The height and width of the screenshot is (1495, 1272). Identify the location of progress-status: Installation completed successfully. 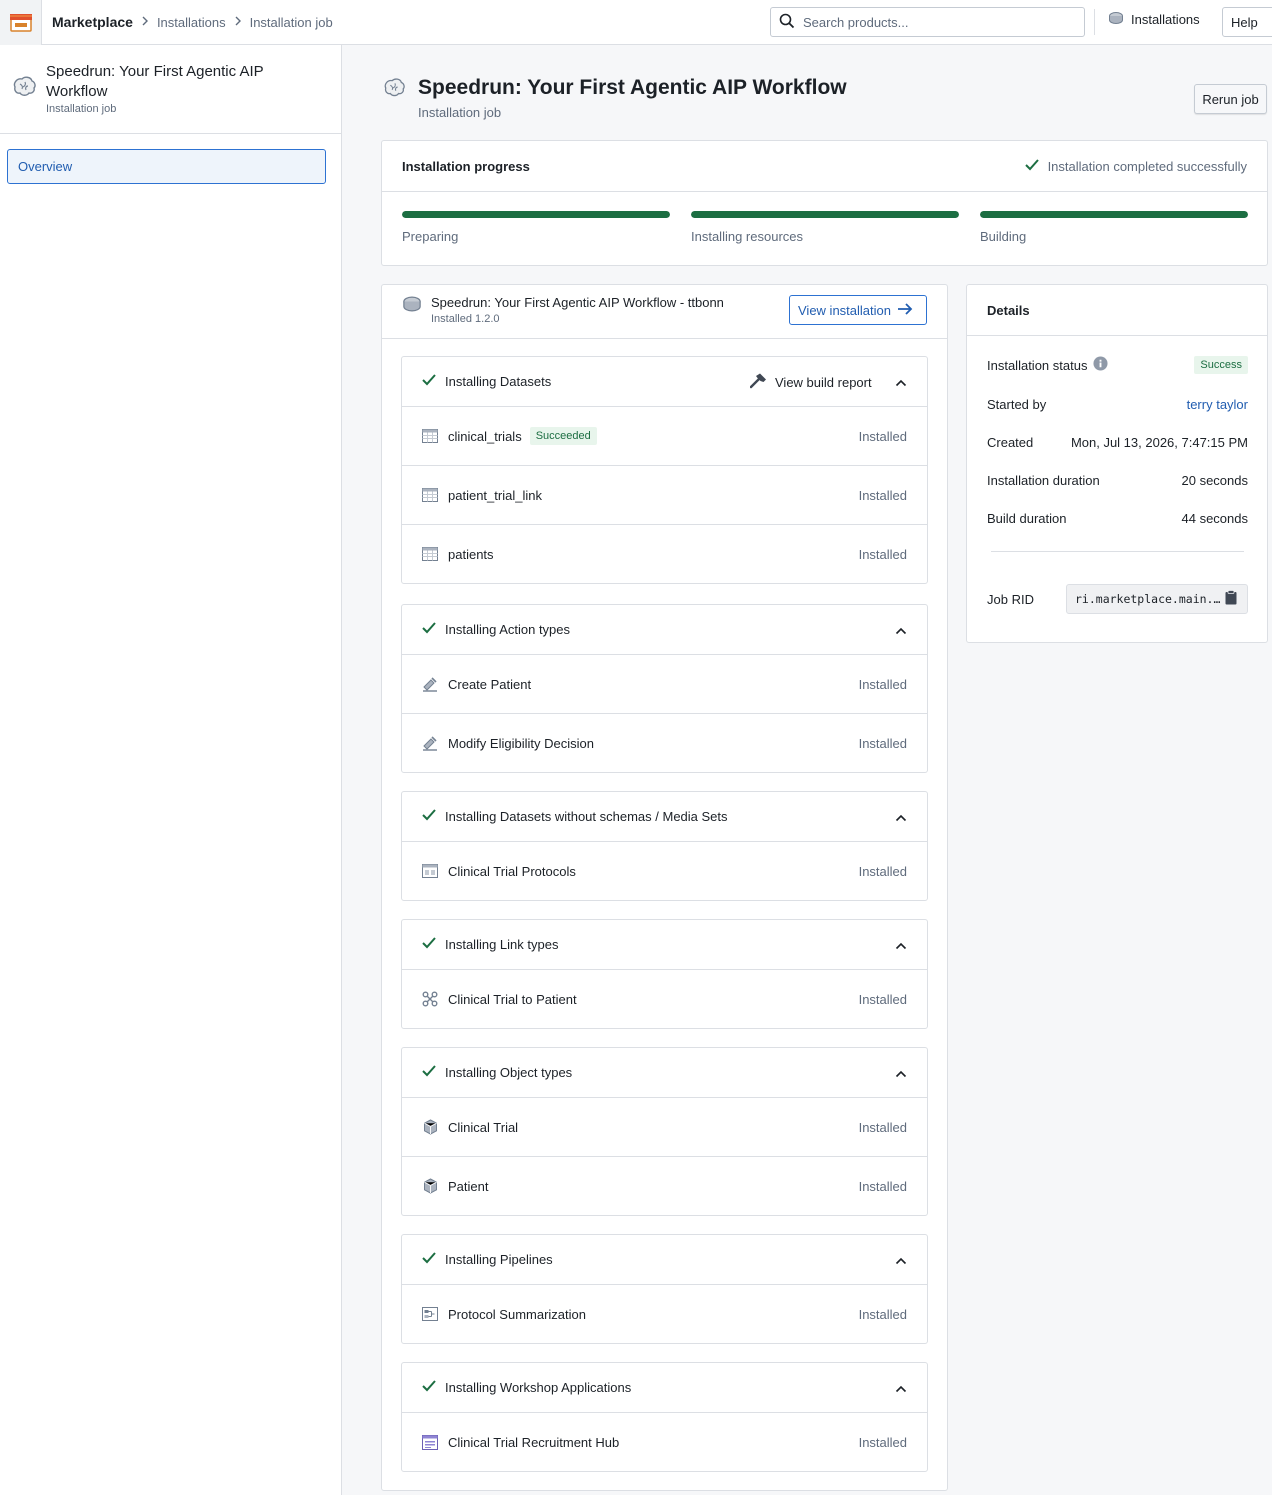
(1135, 166).